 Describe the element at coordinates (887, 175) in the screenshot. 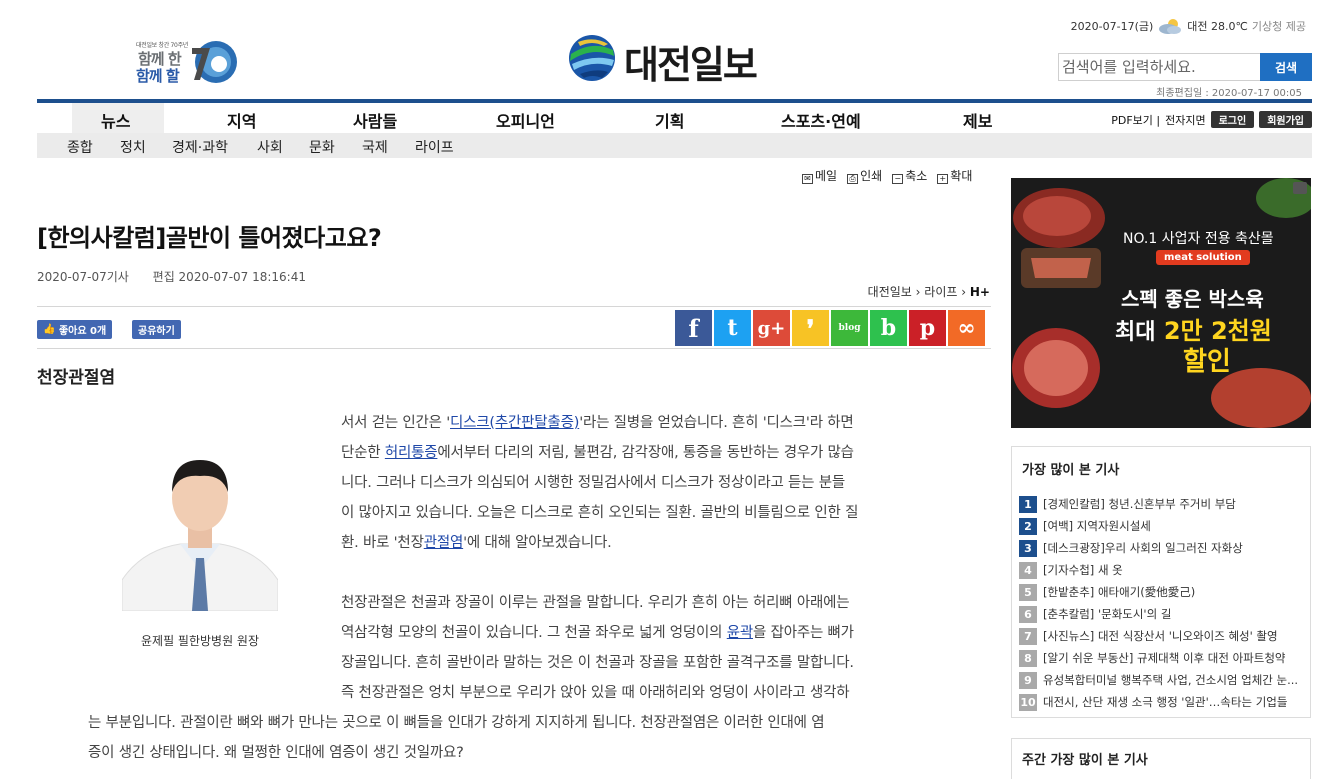

I see `article-tools: ✉ 메일 ⎙ 인쇄 − 축소 + 확대` at that location.